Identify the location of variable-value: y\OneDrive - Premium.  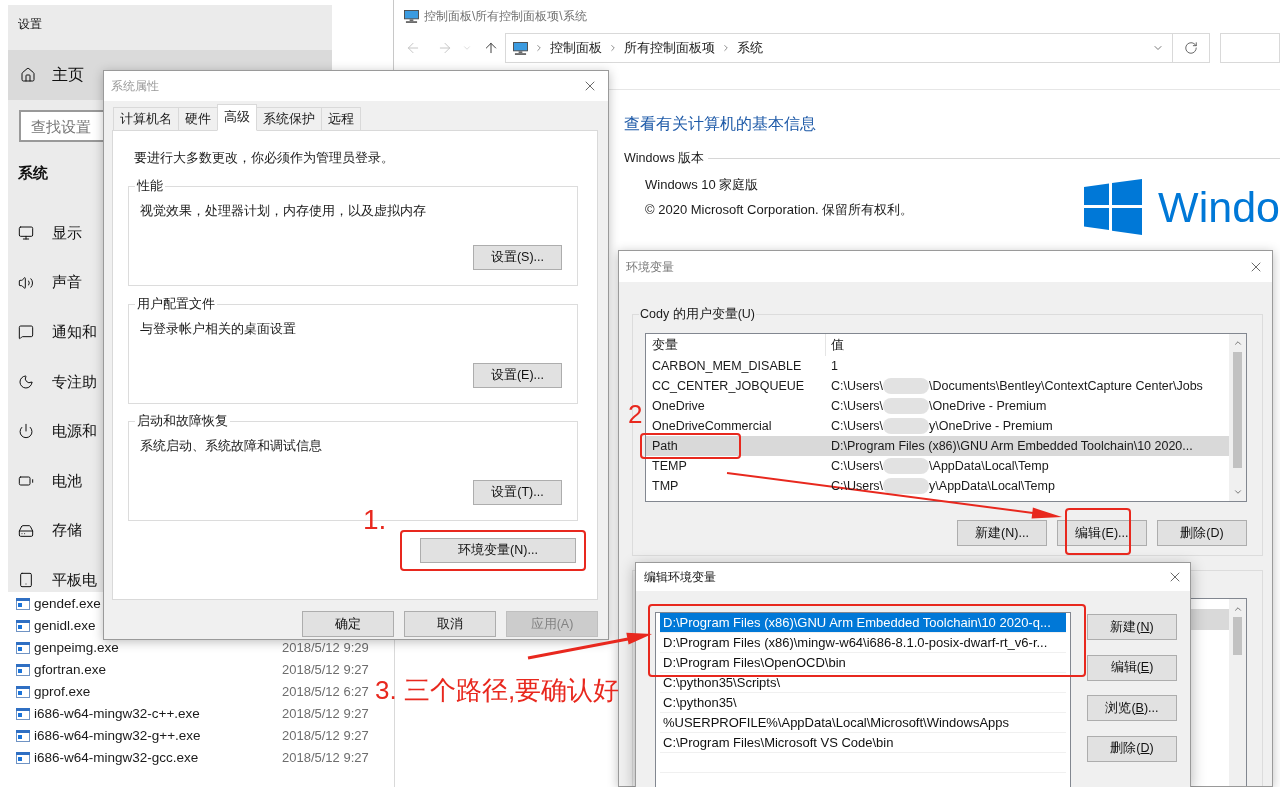
(991, 426).